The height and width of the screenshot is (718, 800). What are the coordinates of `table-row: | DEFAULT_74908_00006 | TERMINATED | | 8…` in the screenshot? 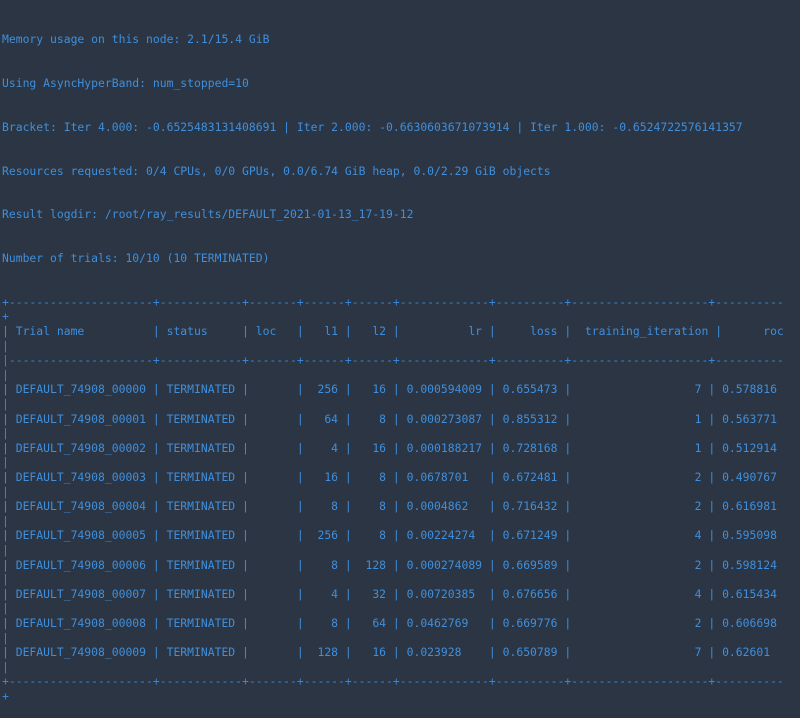 It's located at (393, 564).